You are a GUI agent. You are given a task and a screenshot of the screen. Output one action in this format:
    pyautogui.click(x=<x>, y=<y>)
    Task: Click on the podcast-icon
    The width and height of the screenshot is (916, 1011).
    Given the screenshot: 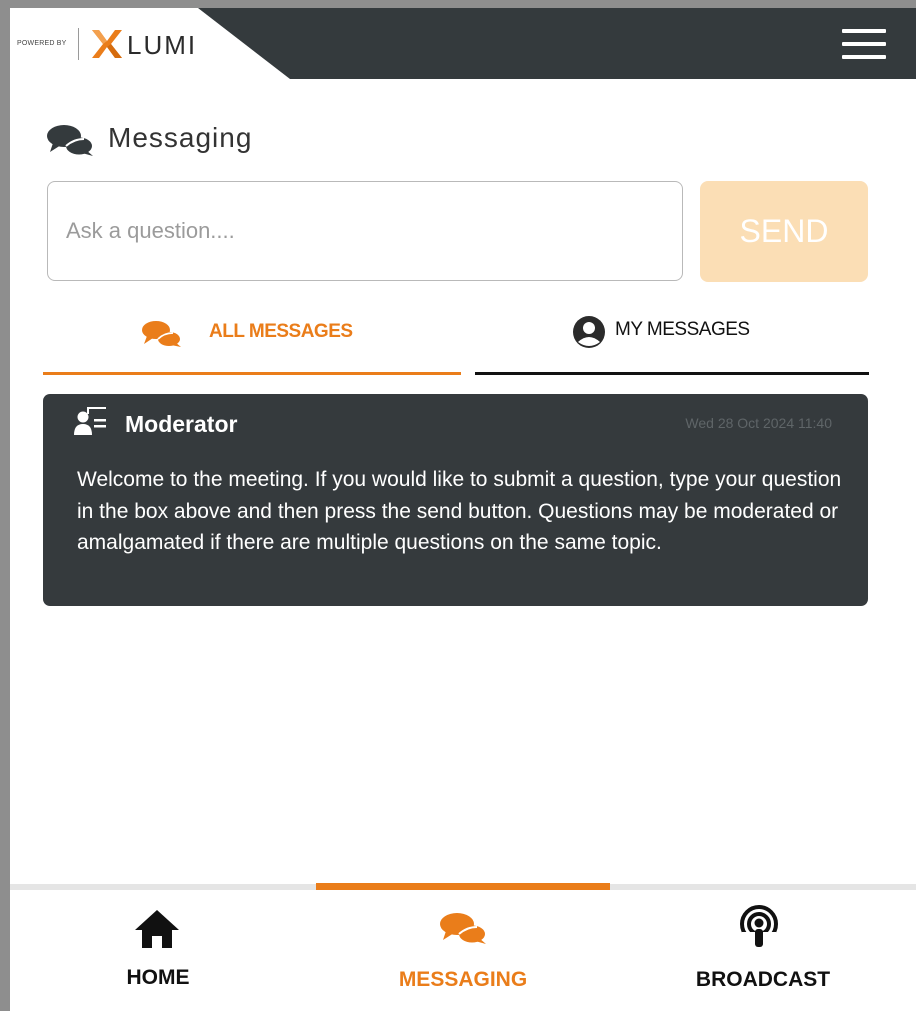 What is the action you would take?
    pyautogui.click(x=759, y=927)
    